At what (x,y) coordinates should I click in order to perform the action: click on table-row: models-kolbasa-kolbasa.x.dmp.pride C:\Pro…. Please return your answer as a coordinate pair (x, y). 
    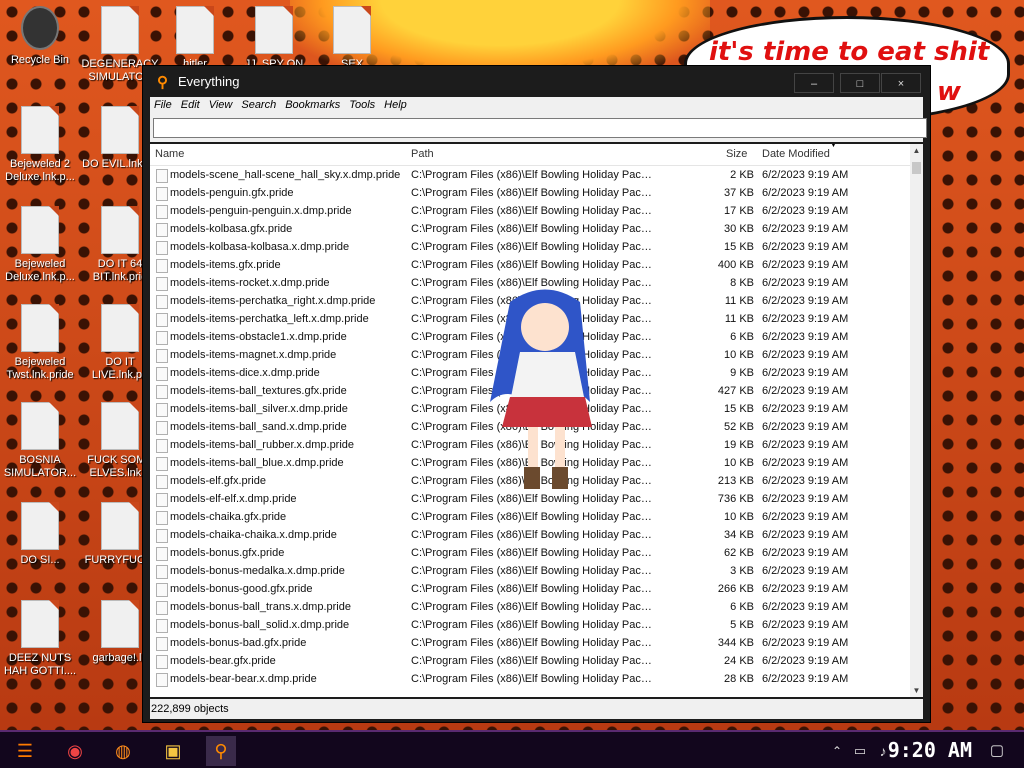
    Looking at the image, I should click on (530, 247).